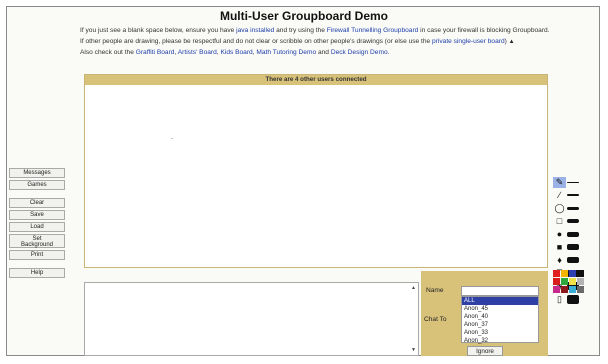  What do you see at coordinates (559, 247) in the screenshot?
I see `filled-rectangle-icon: ■` at bounding box center [559, 247].